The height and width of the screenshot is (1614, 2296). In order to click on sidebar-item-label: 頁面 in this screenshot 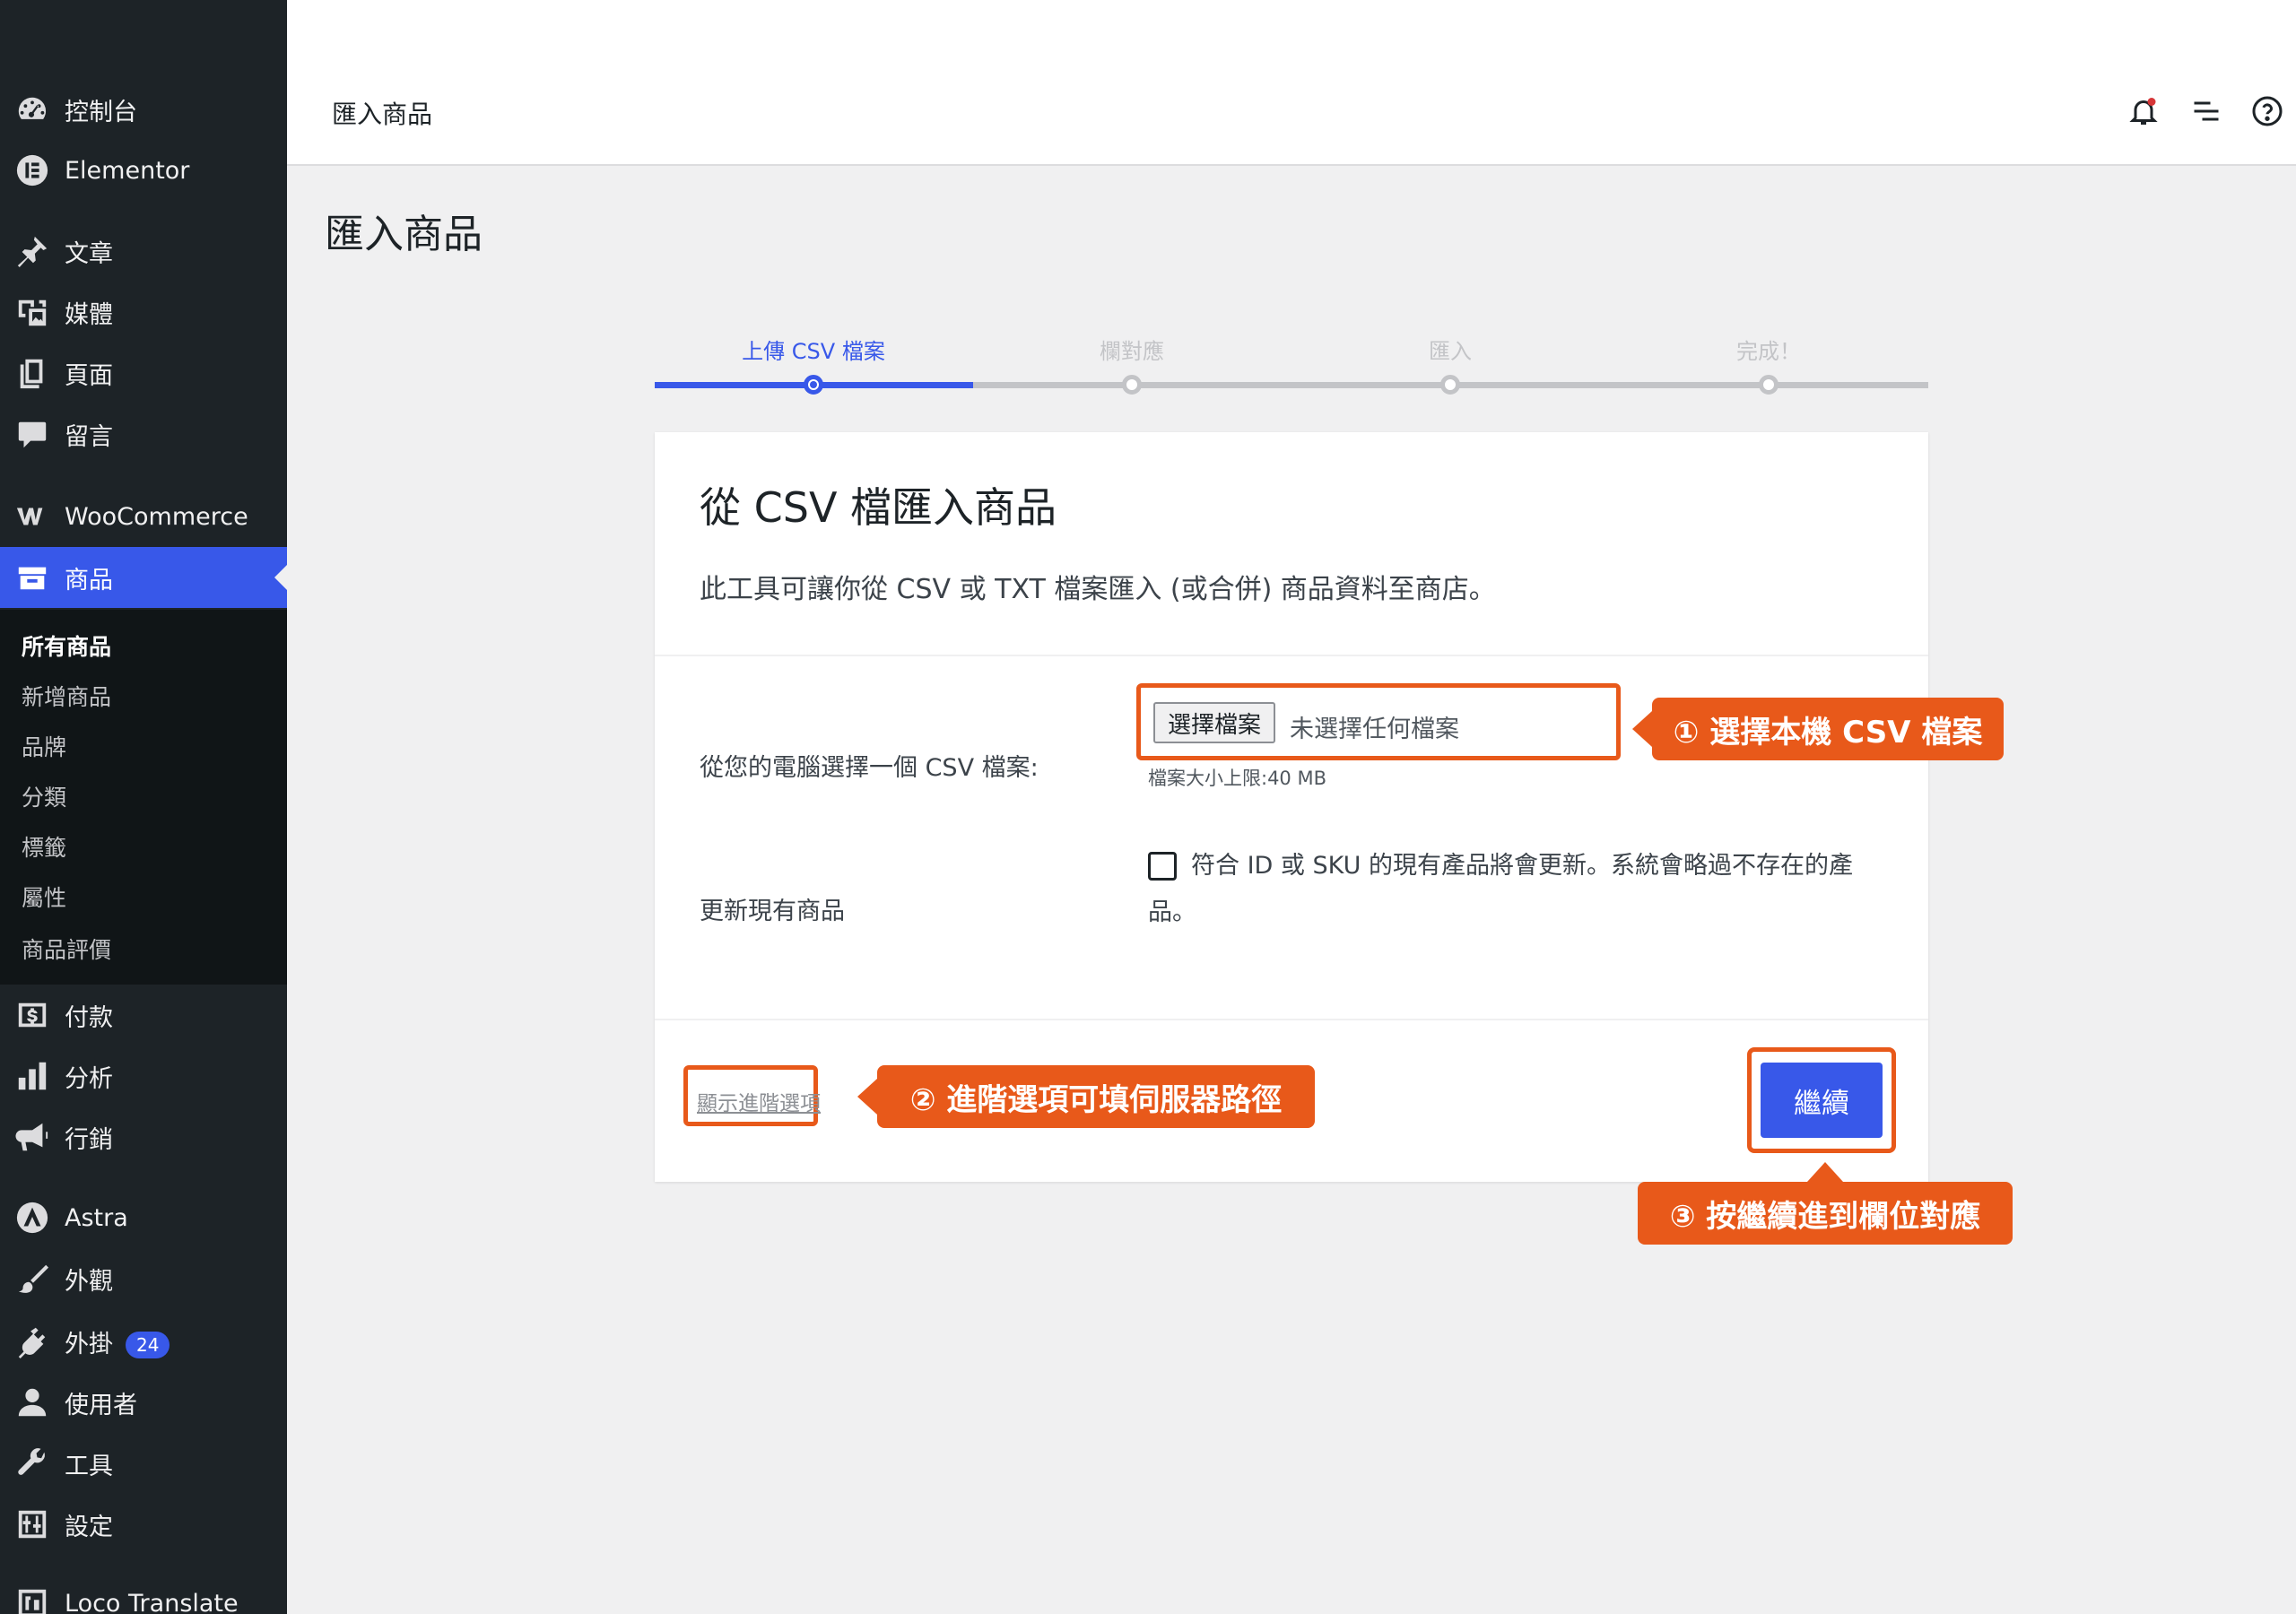, I will do `click(89, 375)`.